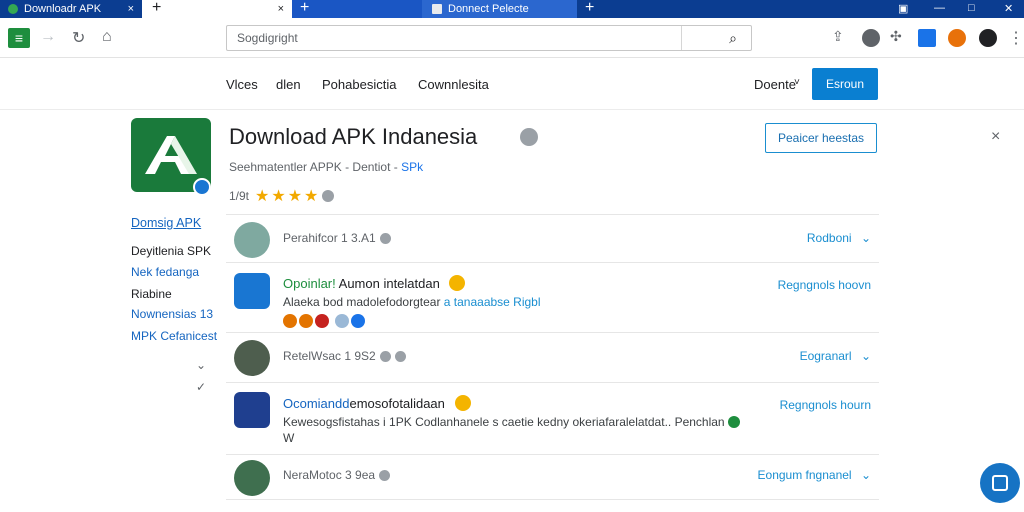  What do you see at coordinates (733, 422) in the screenshot?
I see `status-icon` at bounding box center [733, 422].